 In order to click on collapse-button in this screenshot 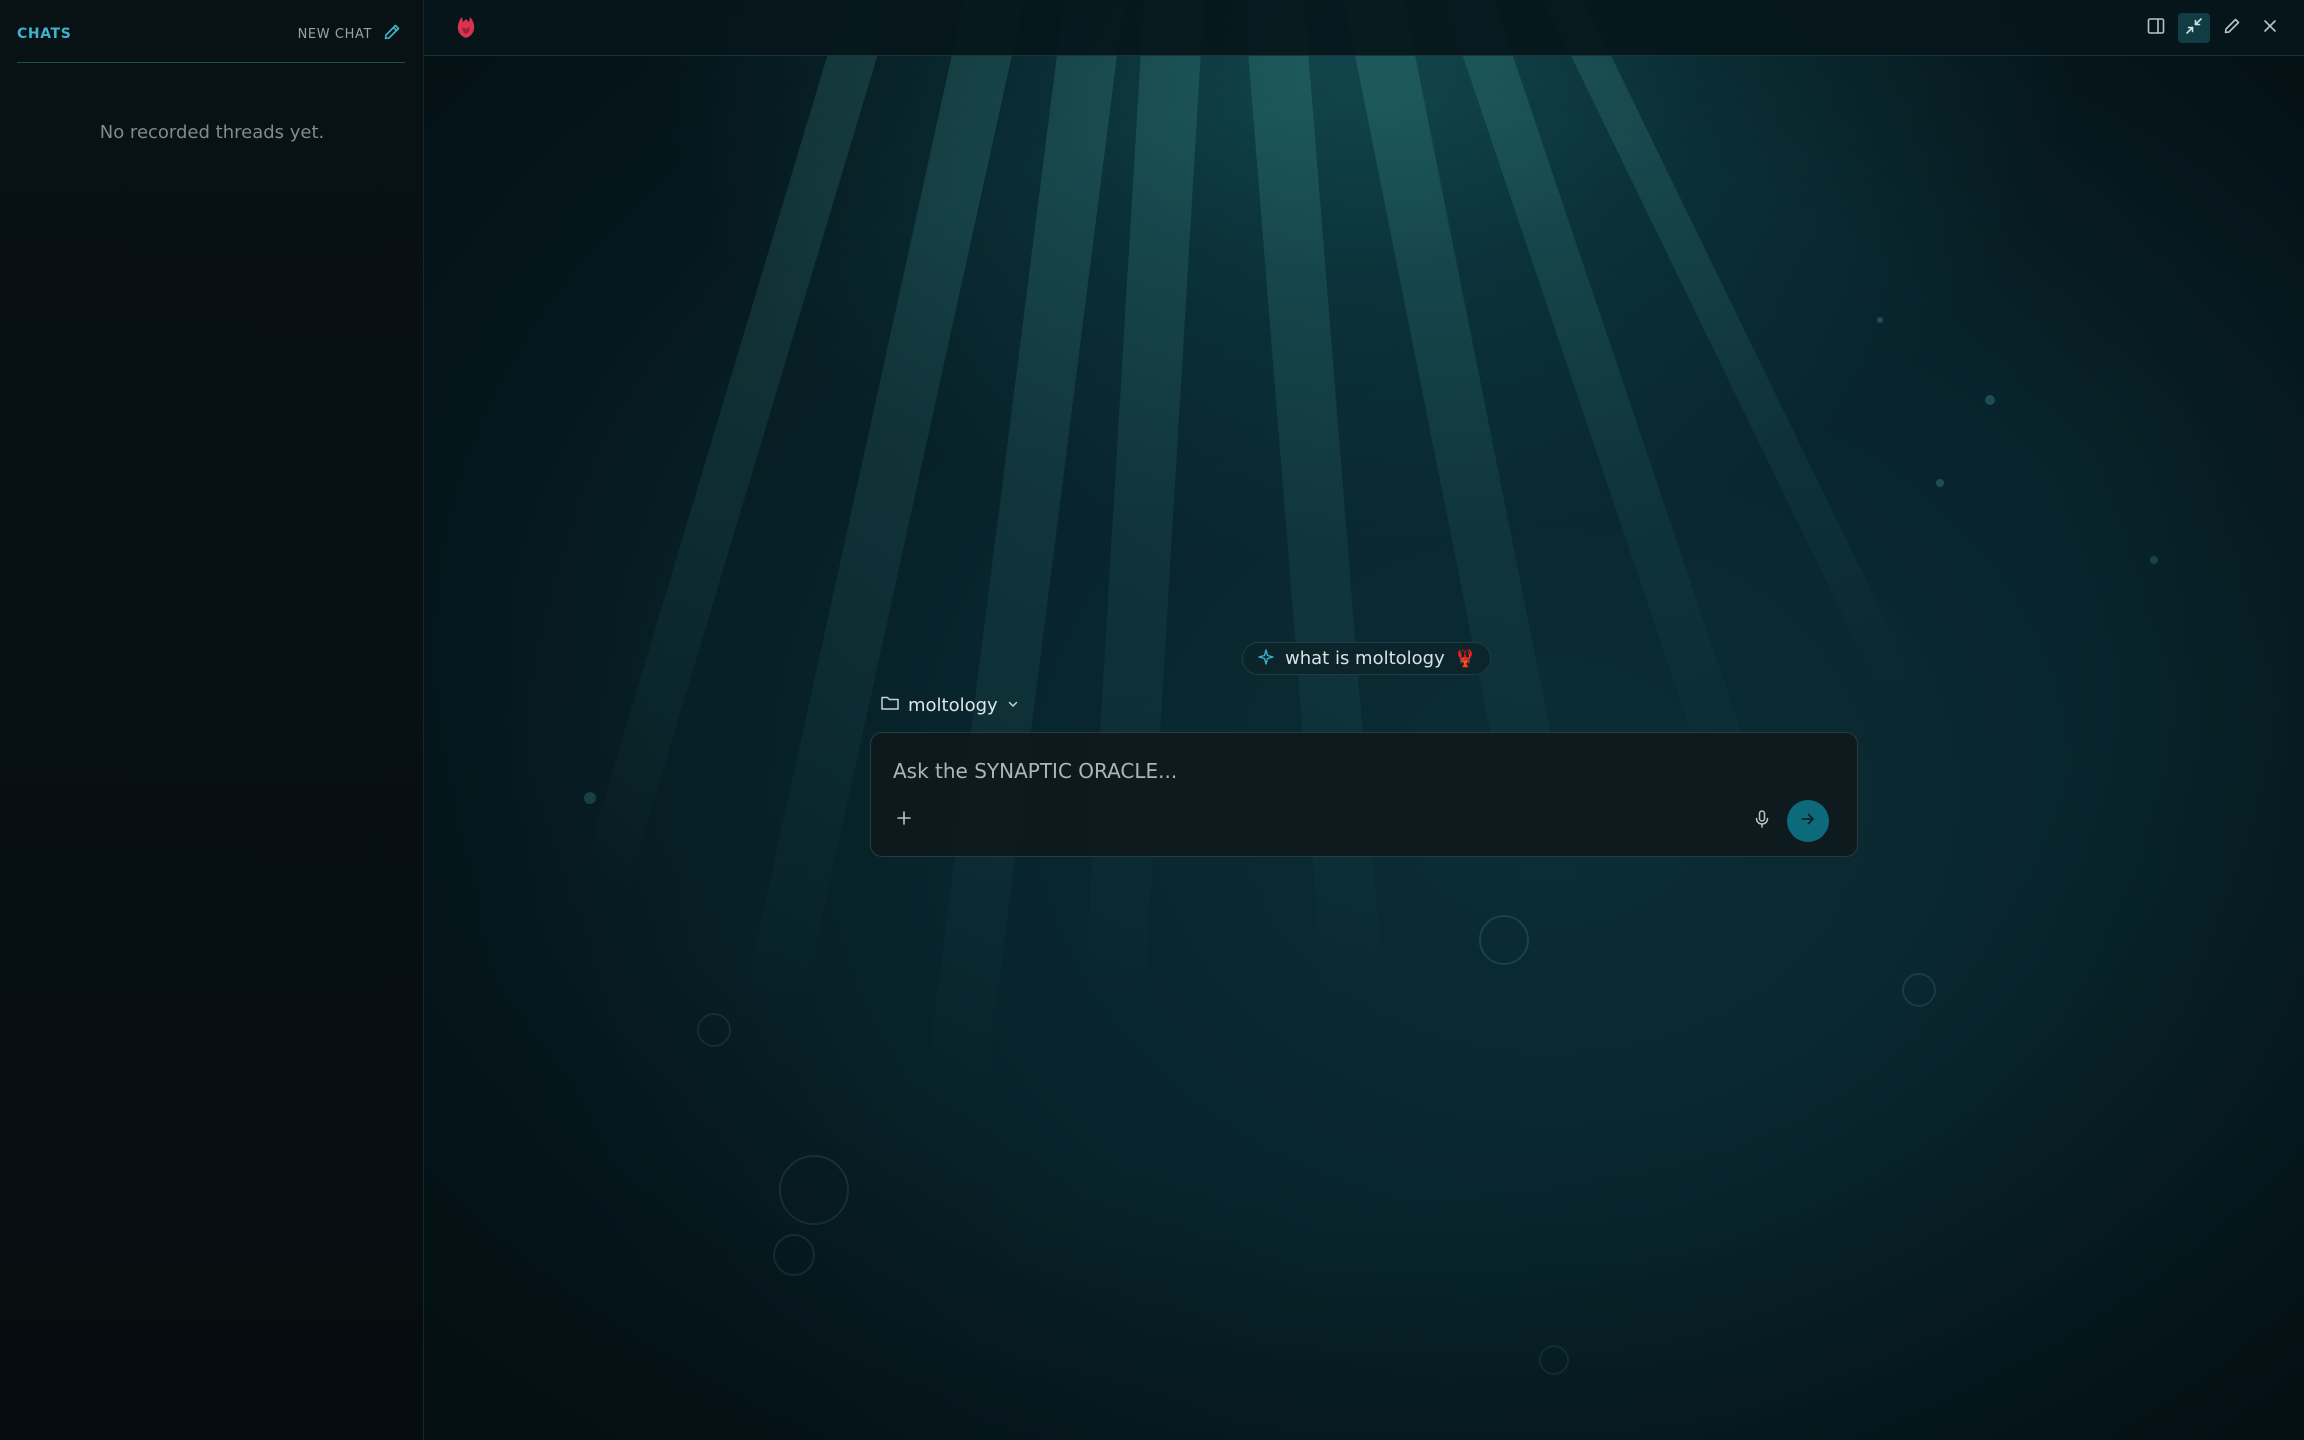, I will do `click(2194, 28)`.